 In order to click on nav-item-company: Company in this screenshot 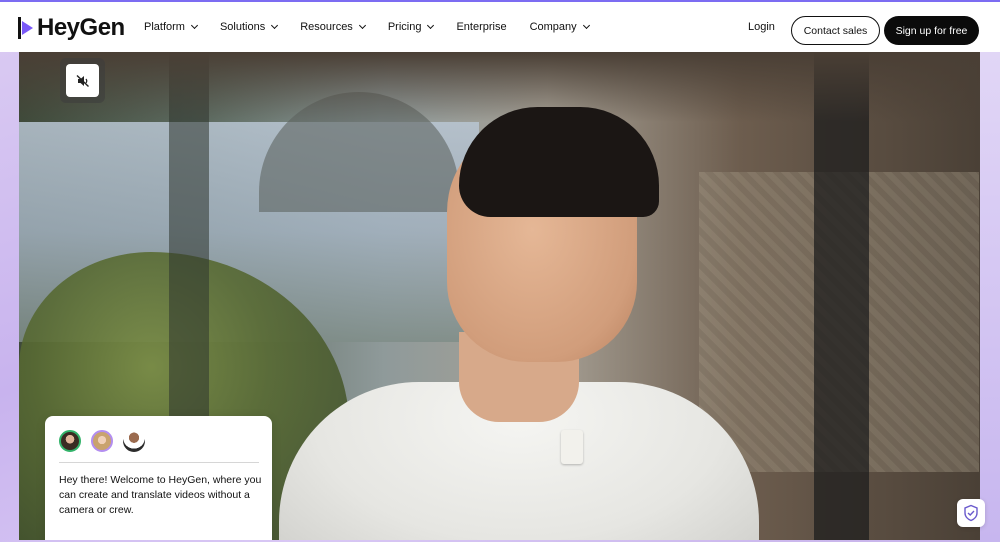, I will do `click(559, 27)`.